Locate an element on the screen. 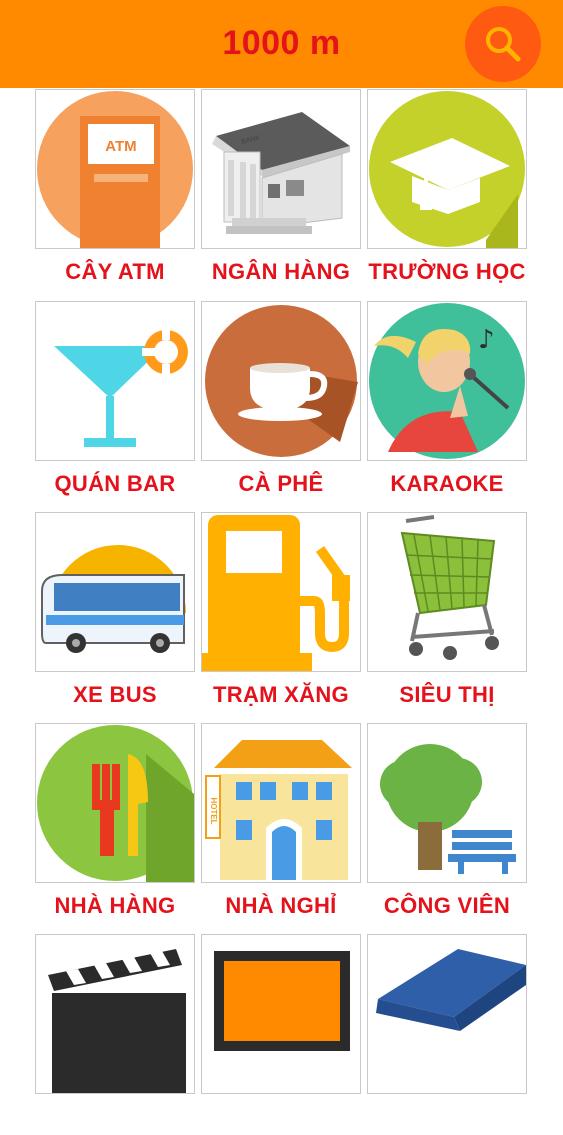 This screenshot has width=563, height=1135. category-bar: QUÁN BAR is located at coordinates (115, 401).